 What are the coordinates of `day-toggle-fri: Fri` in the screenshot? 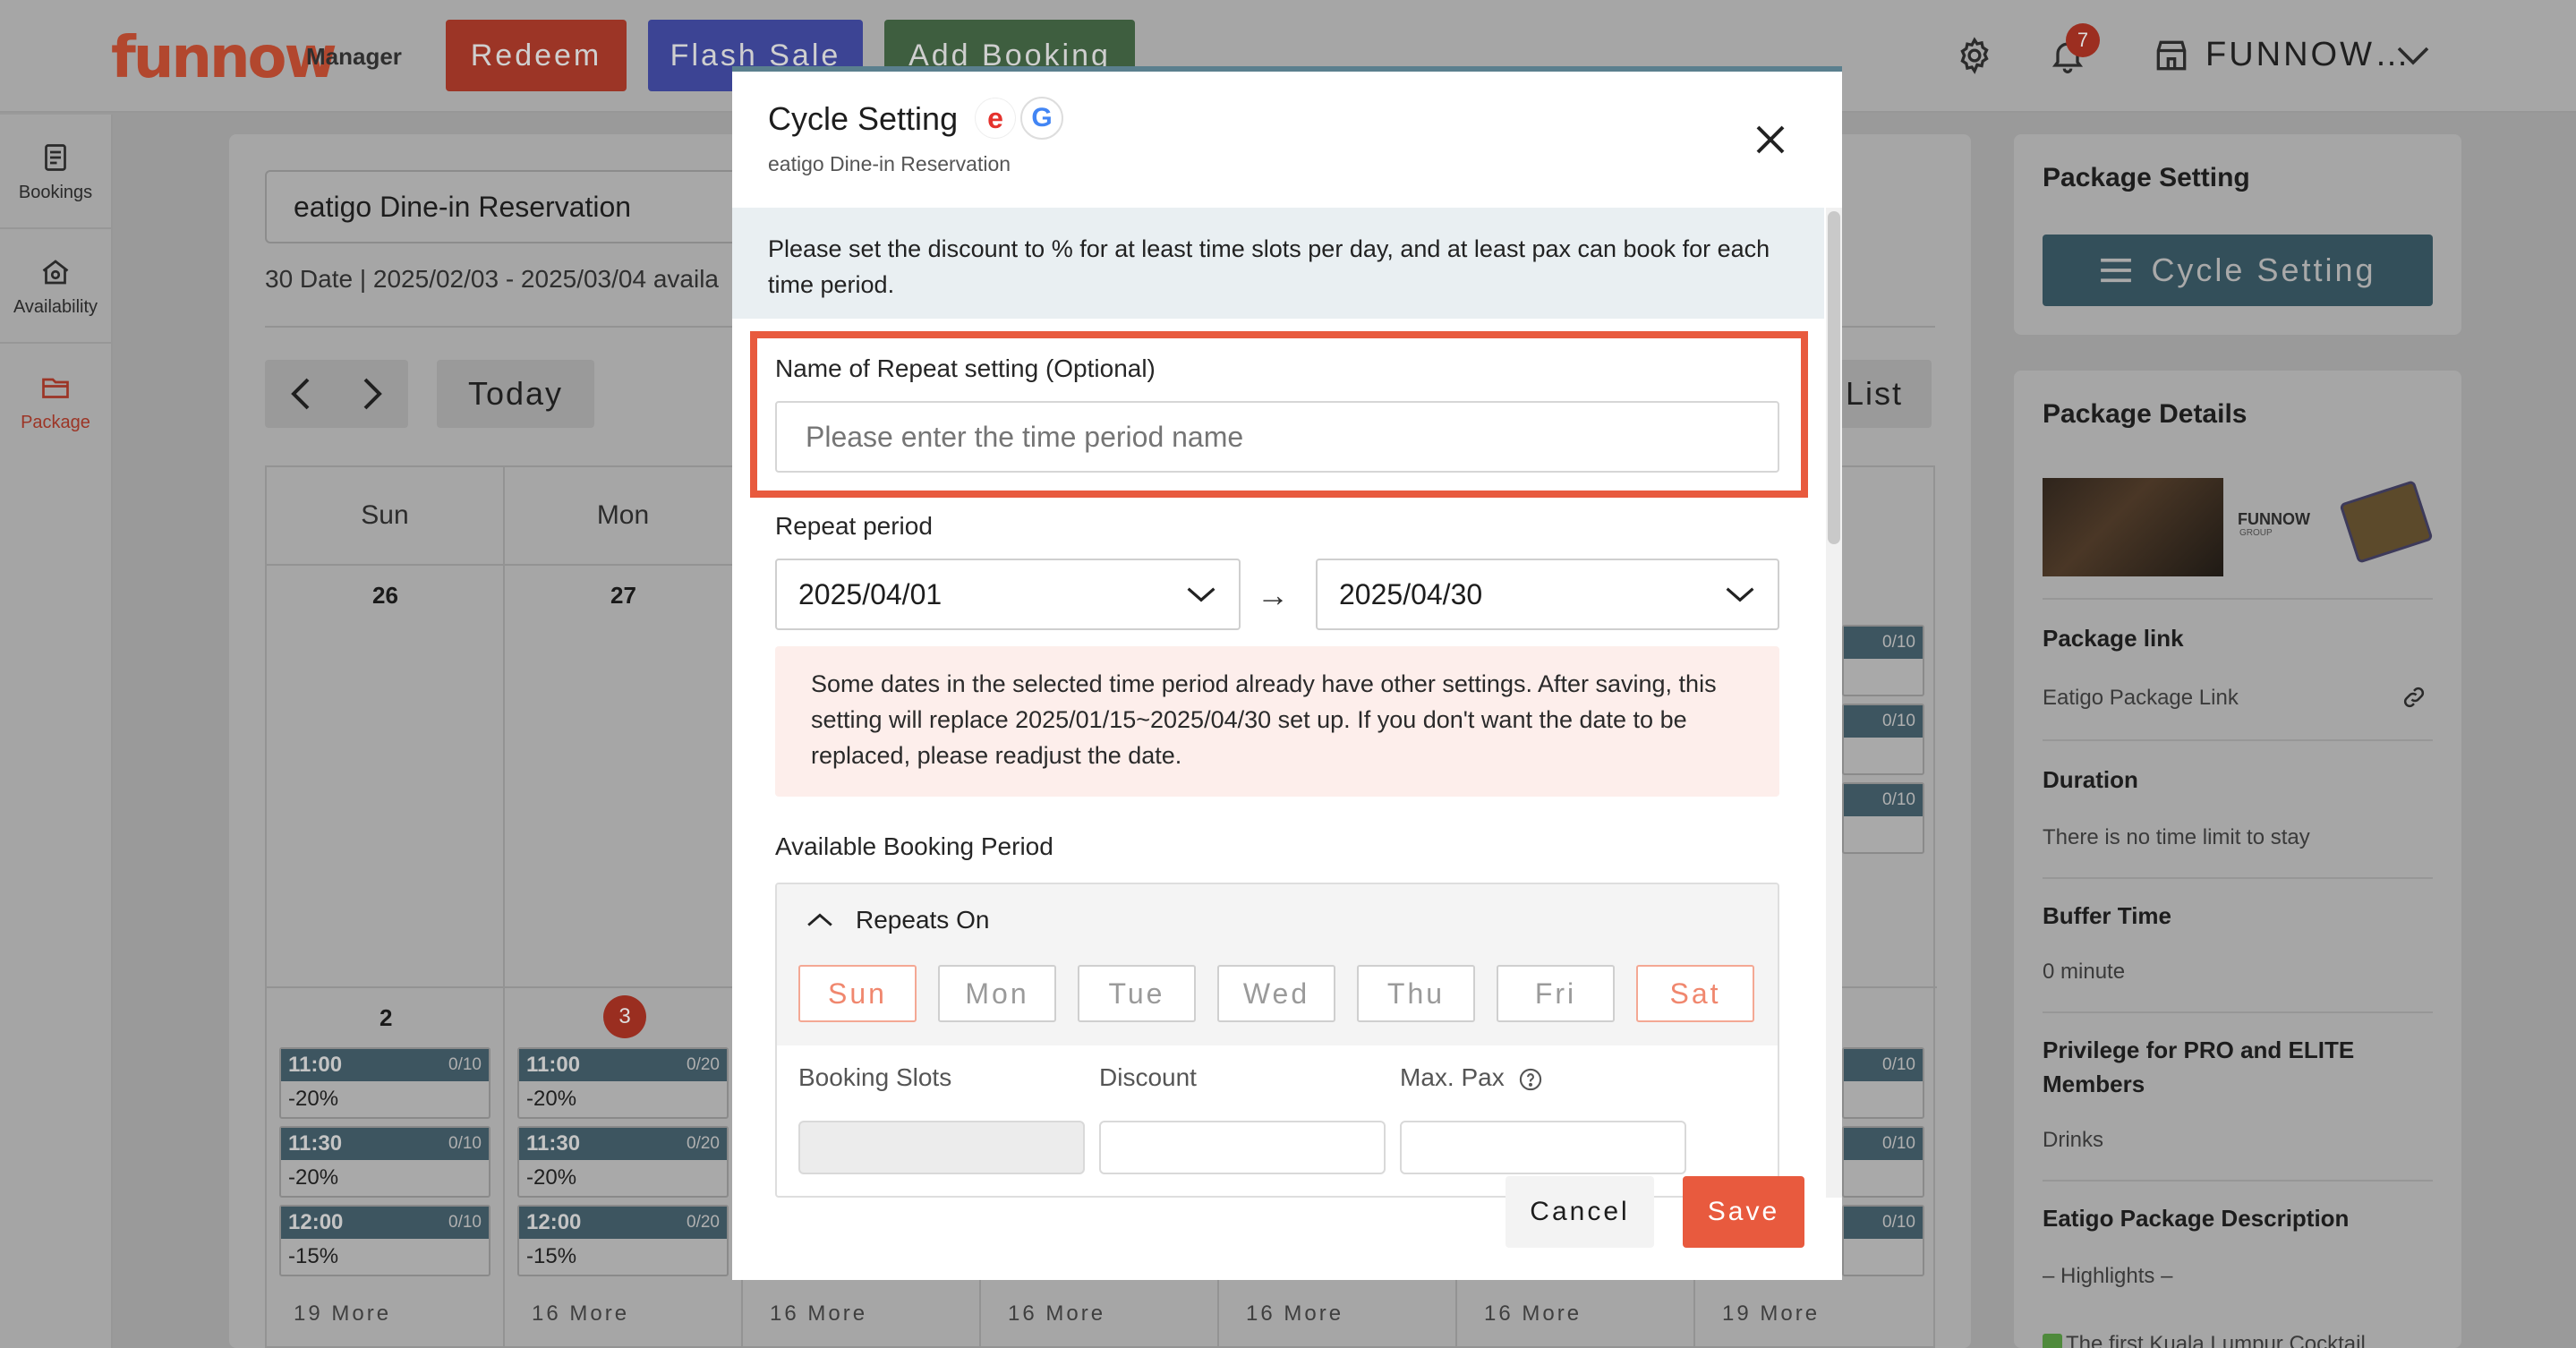 It's located at (1556, 993).